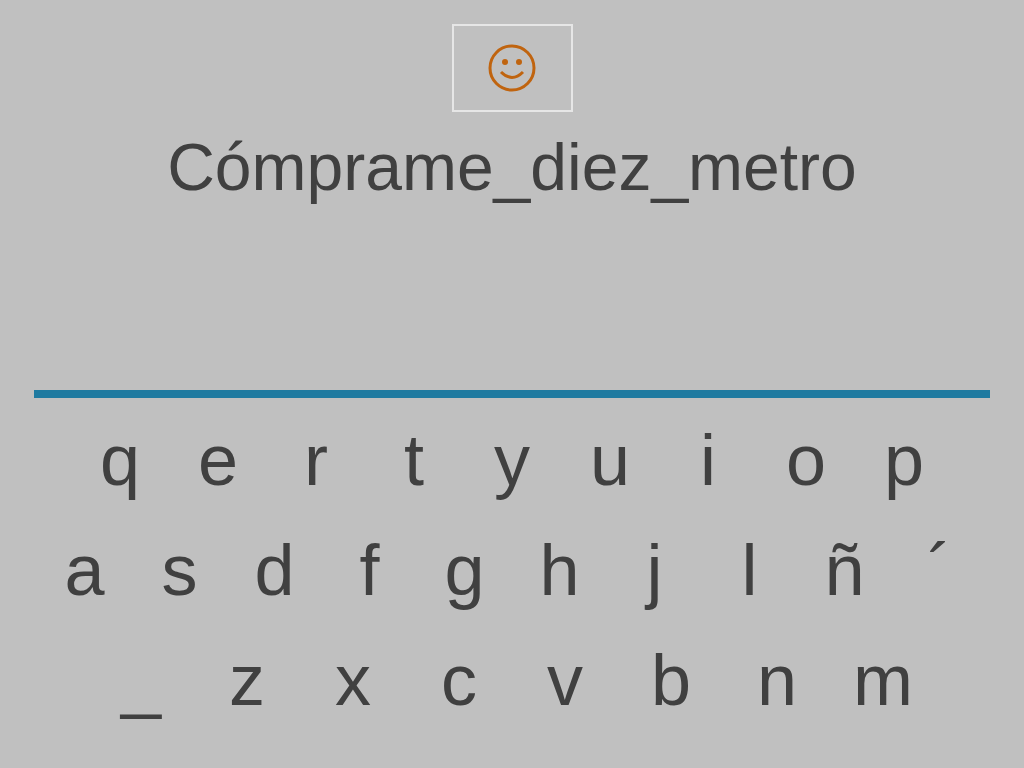  What do you see at coordinates (459, 680) in the screenshot?
I see `letter-key: c` at bounding box center [459, 680].